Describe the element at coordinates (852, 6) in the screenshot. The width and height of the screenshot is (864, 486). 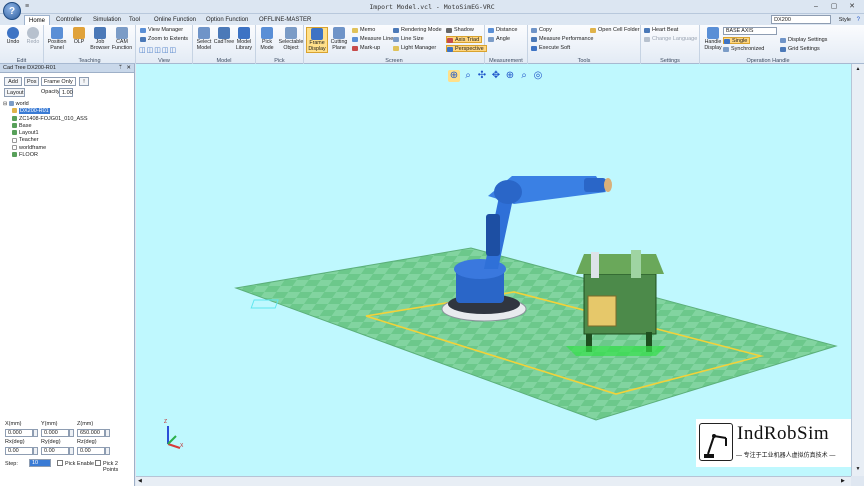
I see `close-window-button: ✕` at that location.